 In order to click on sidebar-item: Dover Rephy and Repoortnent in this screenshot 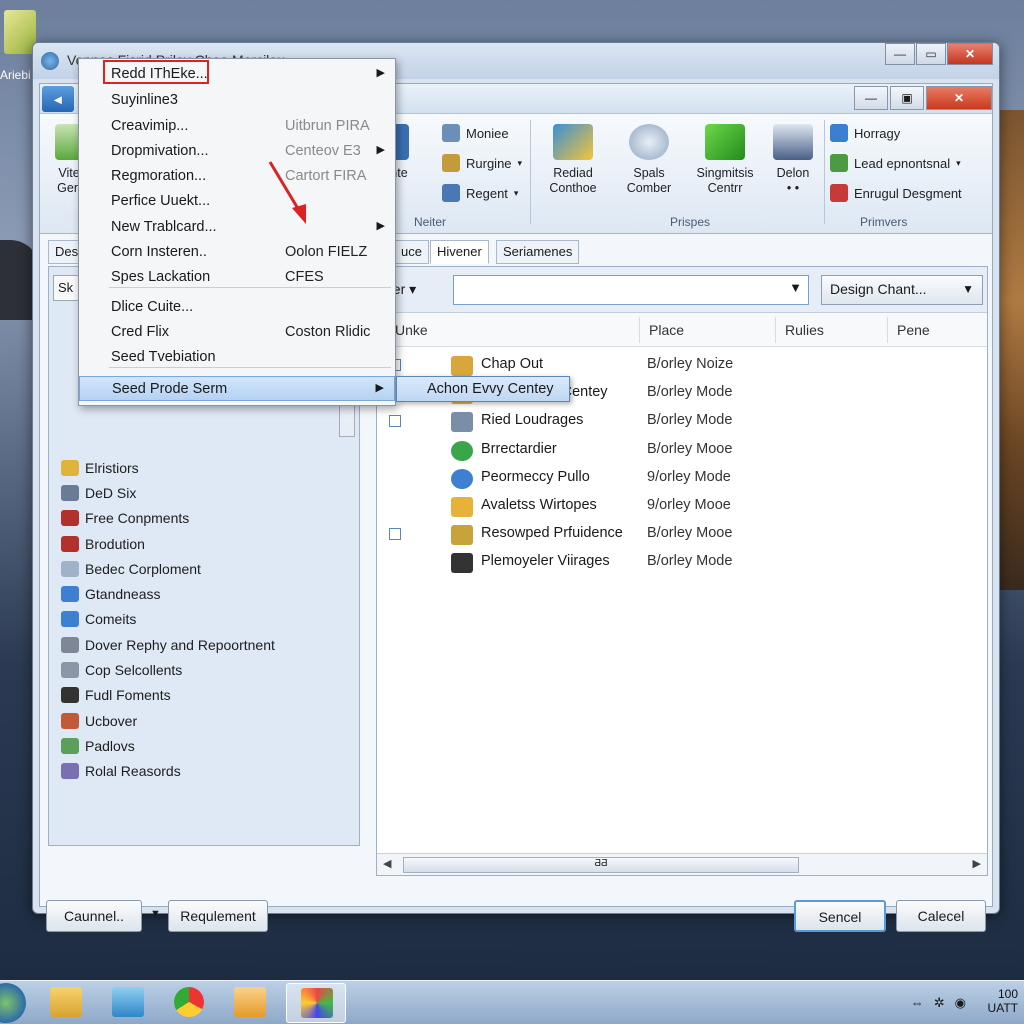, I will do `click(168, 644)`.